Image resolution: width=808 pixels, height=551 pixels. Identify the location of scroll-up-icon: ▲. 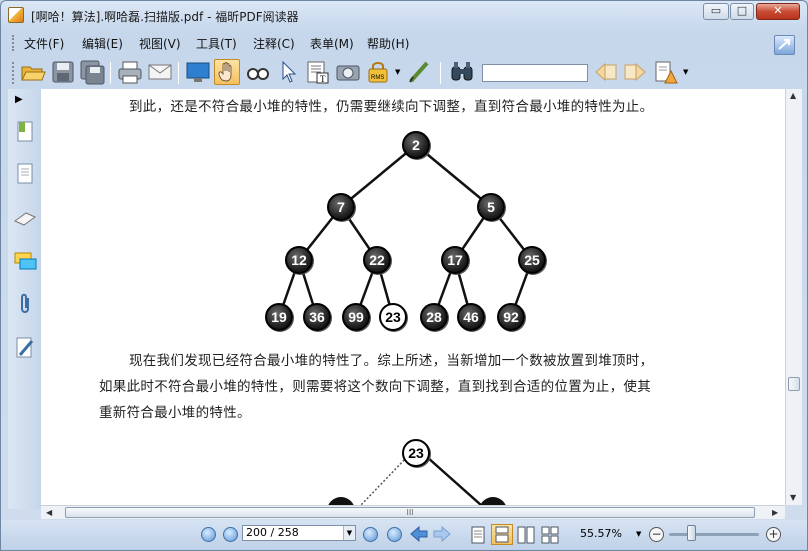
(793, 95).